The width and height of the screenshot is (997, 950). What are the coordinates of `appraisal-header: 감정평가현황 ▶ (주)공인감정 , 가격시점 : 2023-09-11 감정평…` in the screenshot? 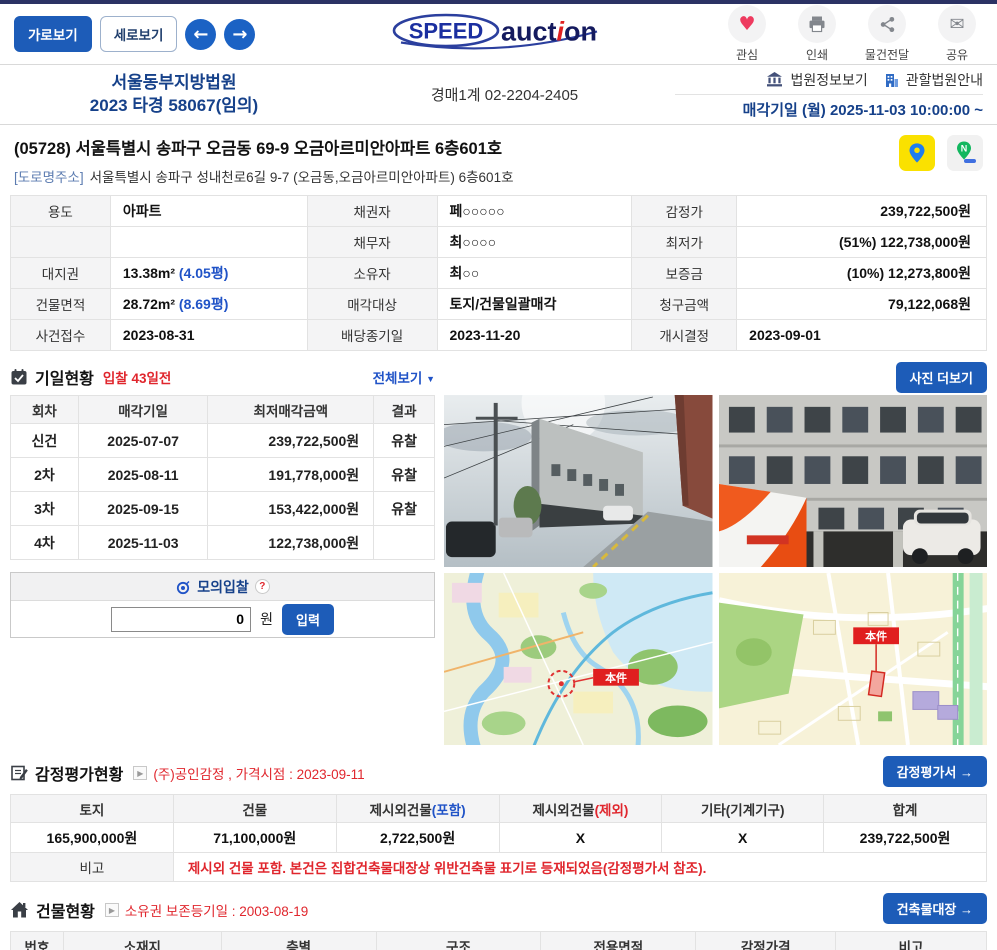 It's located at (498, 772).